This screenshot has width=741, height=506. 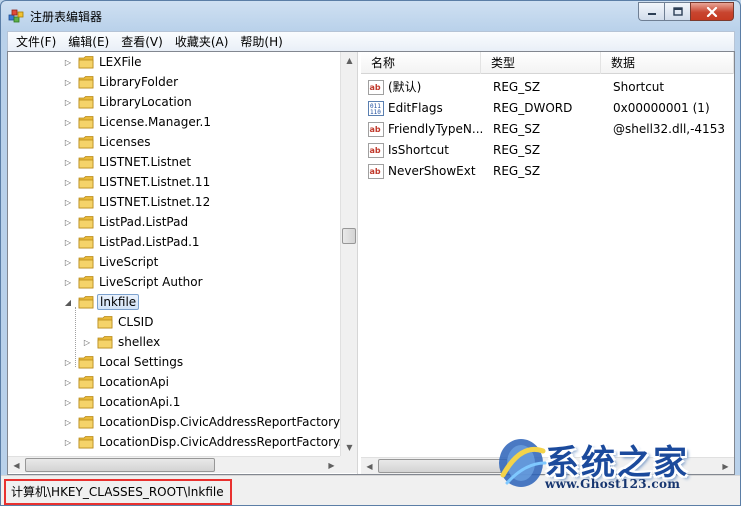 What do you see at coordinates (145, 162) in the screenshot?
I see `tree-node-label: LISTNET.Listnet` at bounding box center [145, 162].